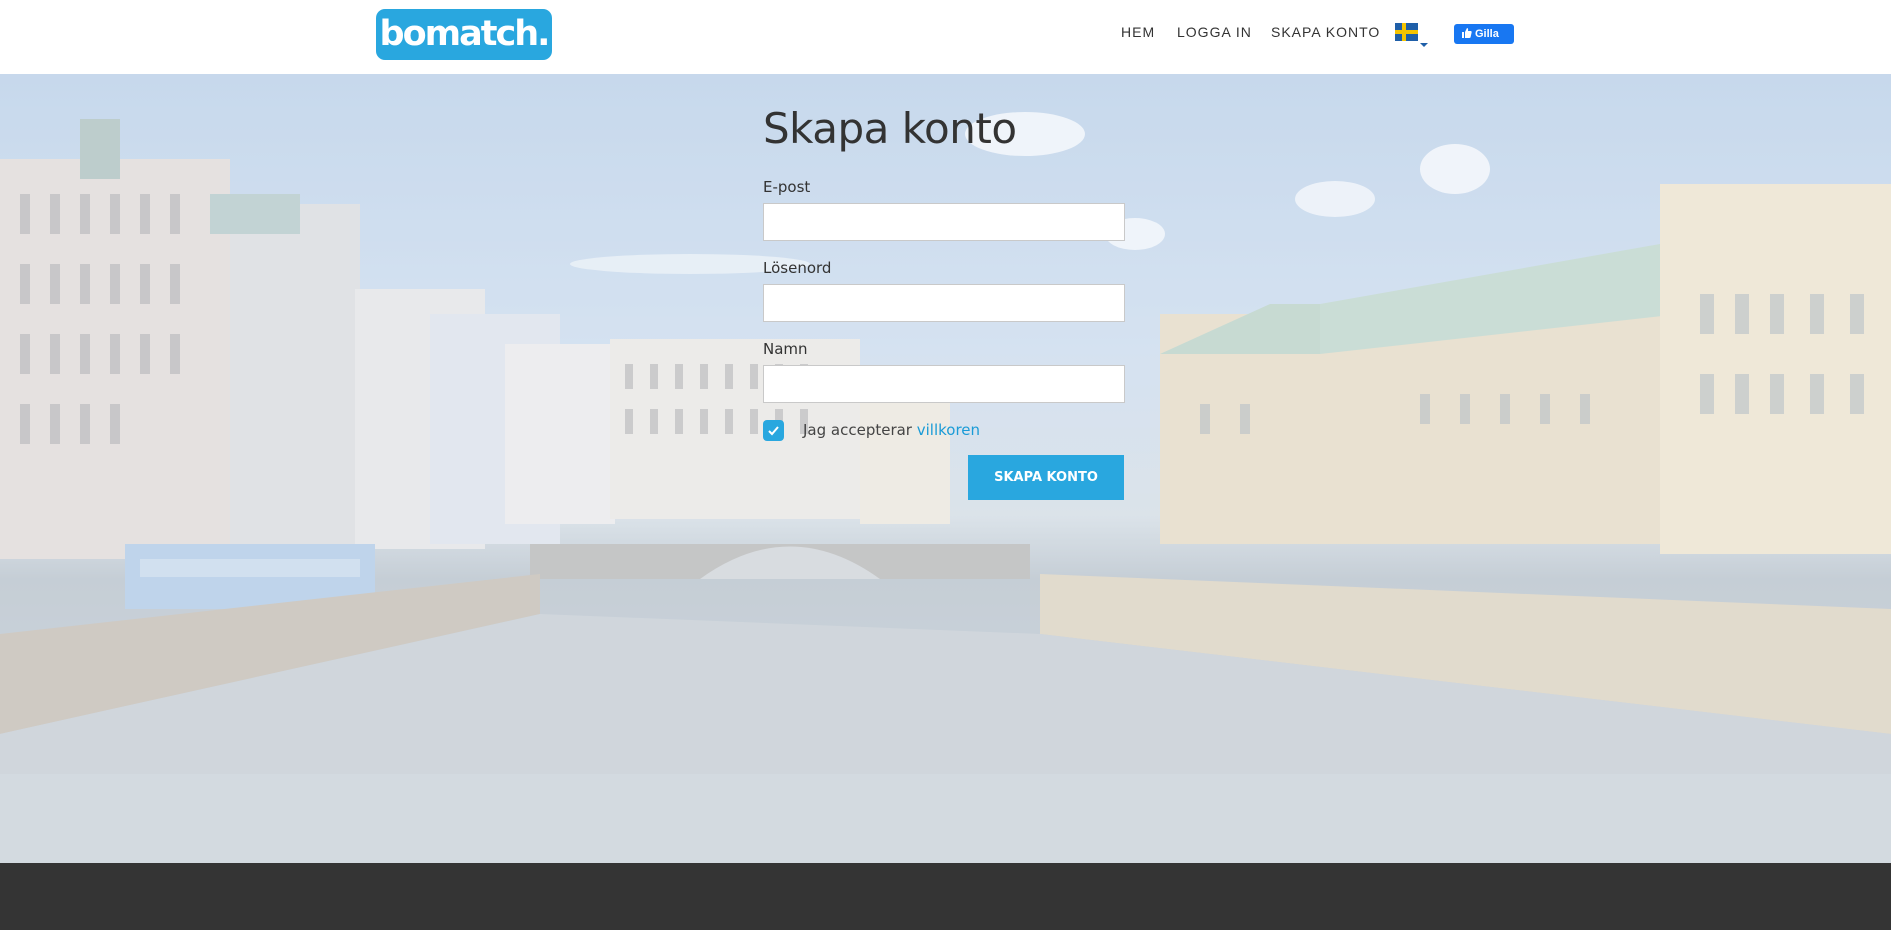  Describe the element at coordinates (1046, 477) in the screenshot. I see `create-account-button: SKAPA KONTO` at that location.